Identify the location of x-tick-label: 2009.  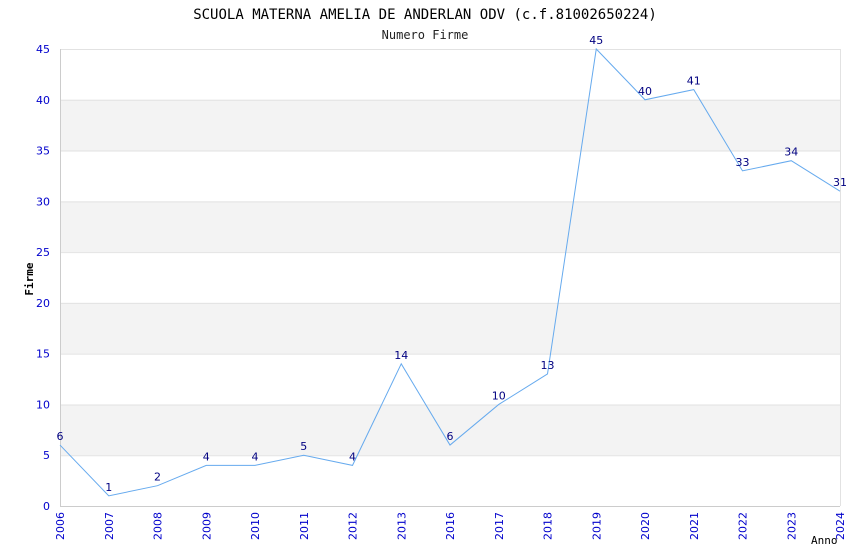
(206, 526).